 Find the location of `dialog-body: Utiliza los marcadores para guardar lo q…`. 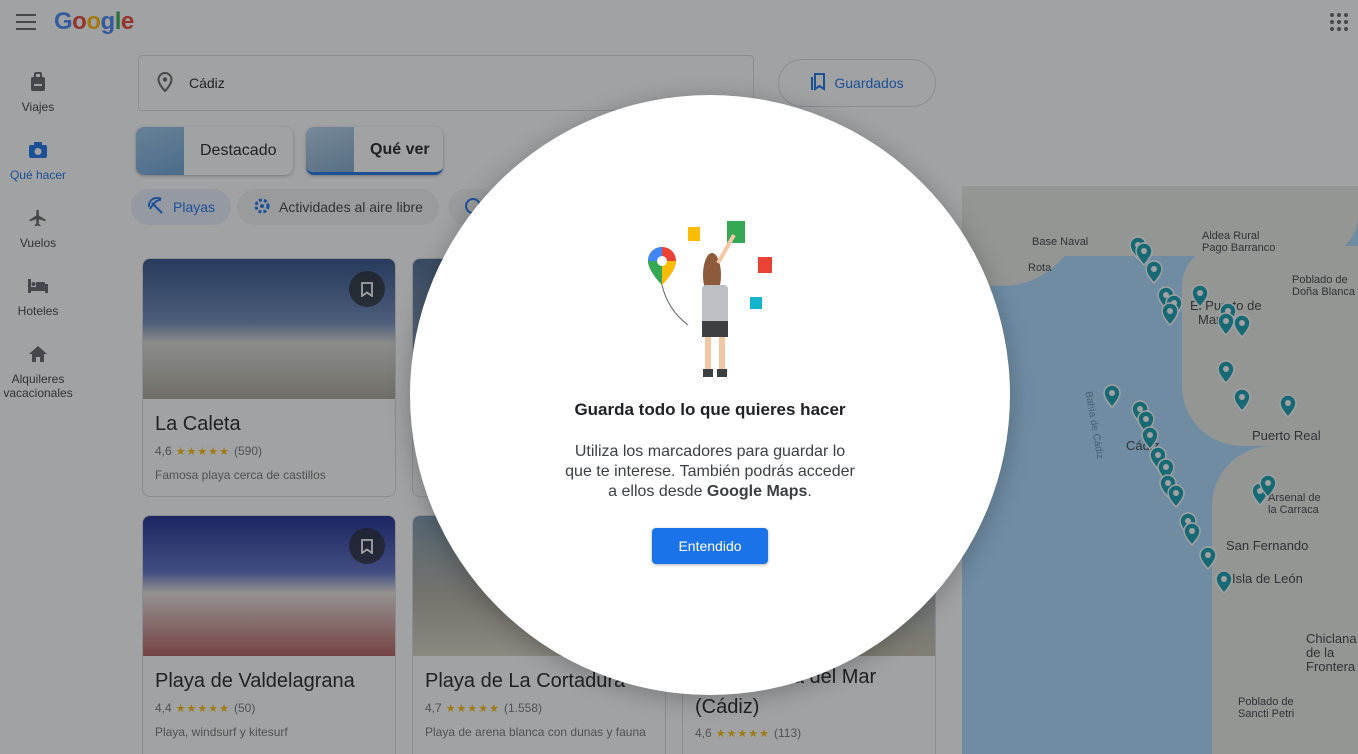

dialog-body: Utiliza los marcadores para guardar lo q… is located at coordinates (710, 472).